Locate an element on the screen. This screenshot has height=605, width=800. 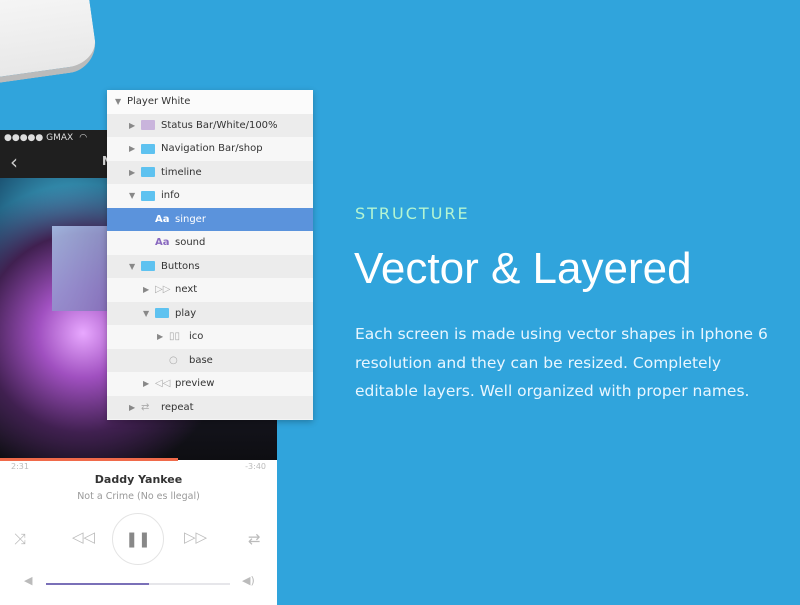
layer-label: play is located at coordinates (186, 313).